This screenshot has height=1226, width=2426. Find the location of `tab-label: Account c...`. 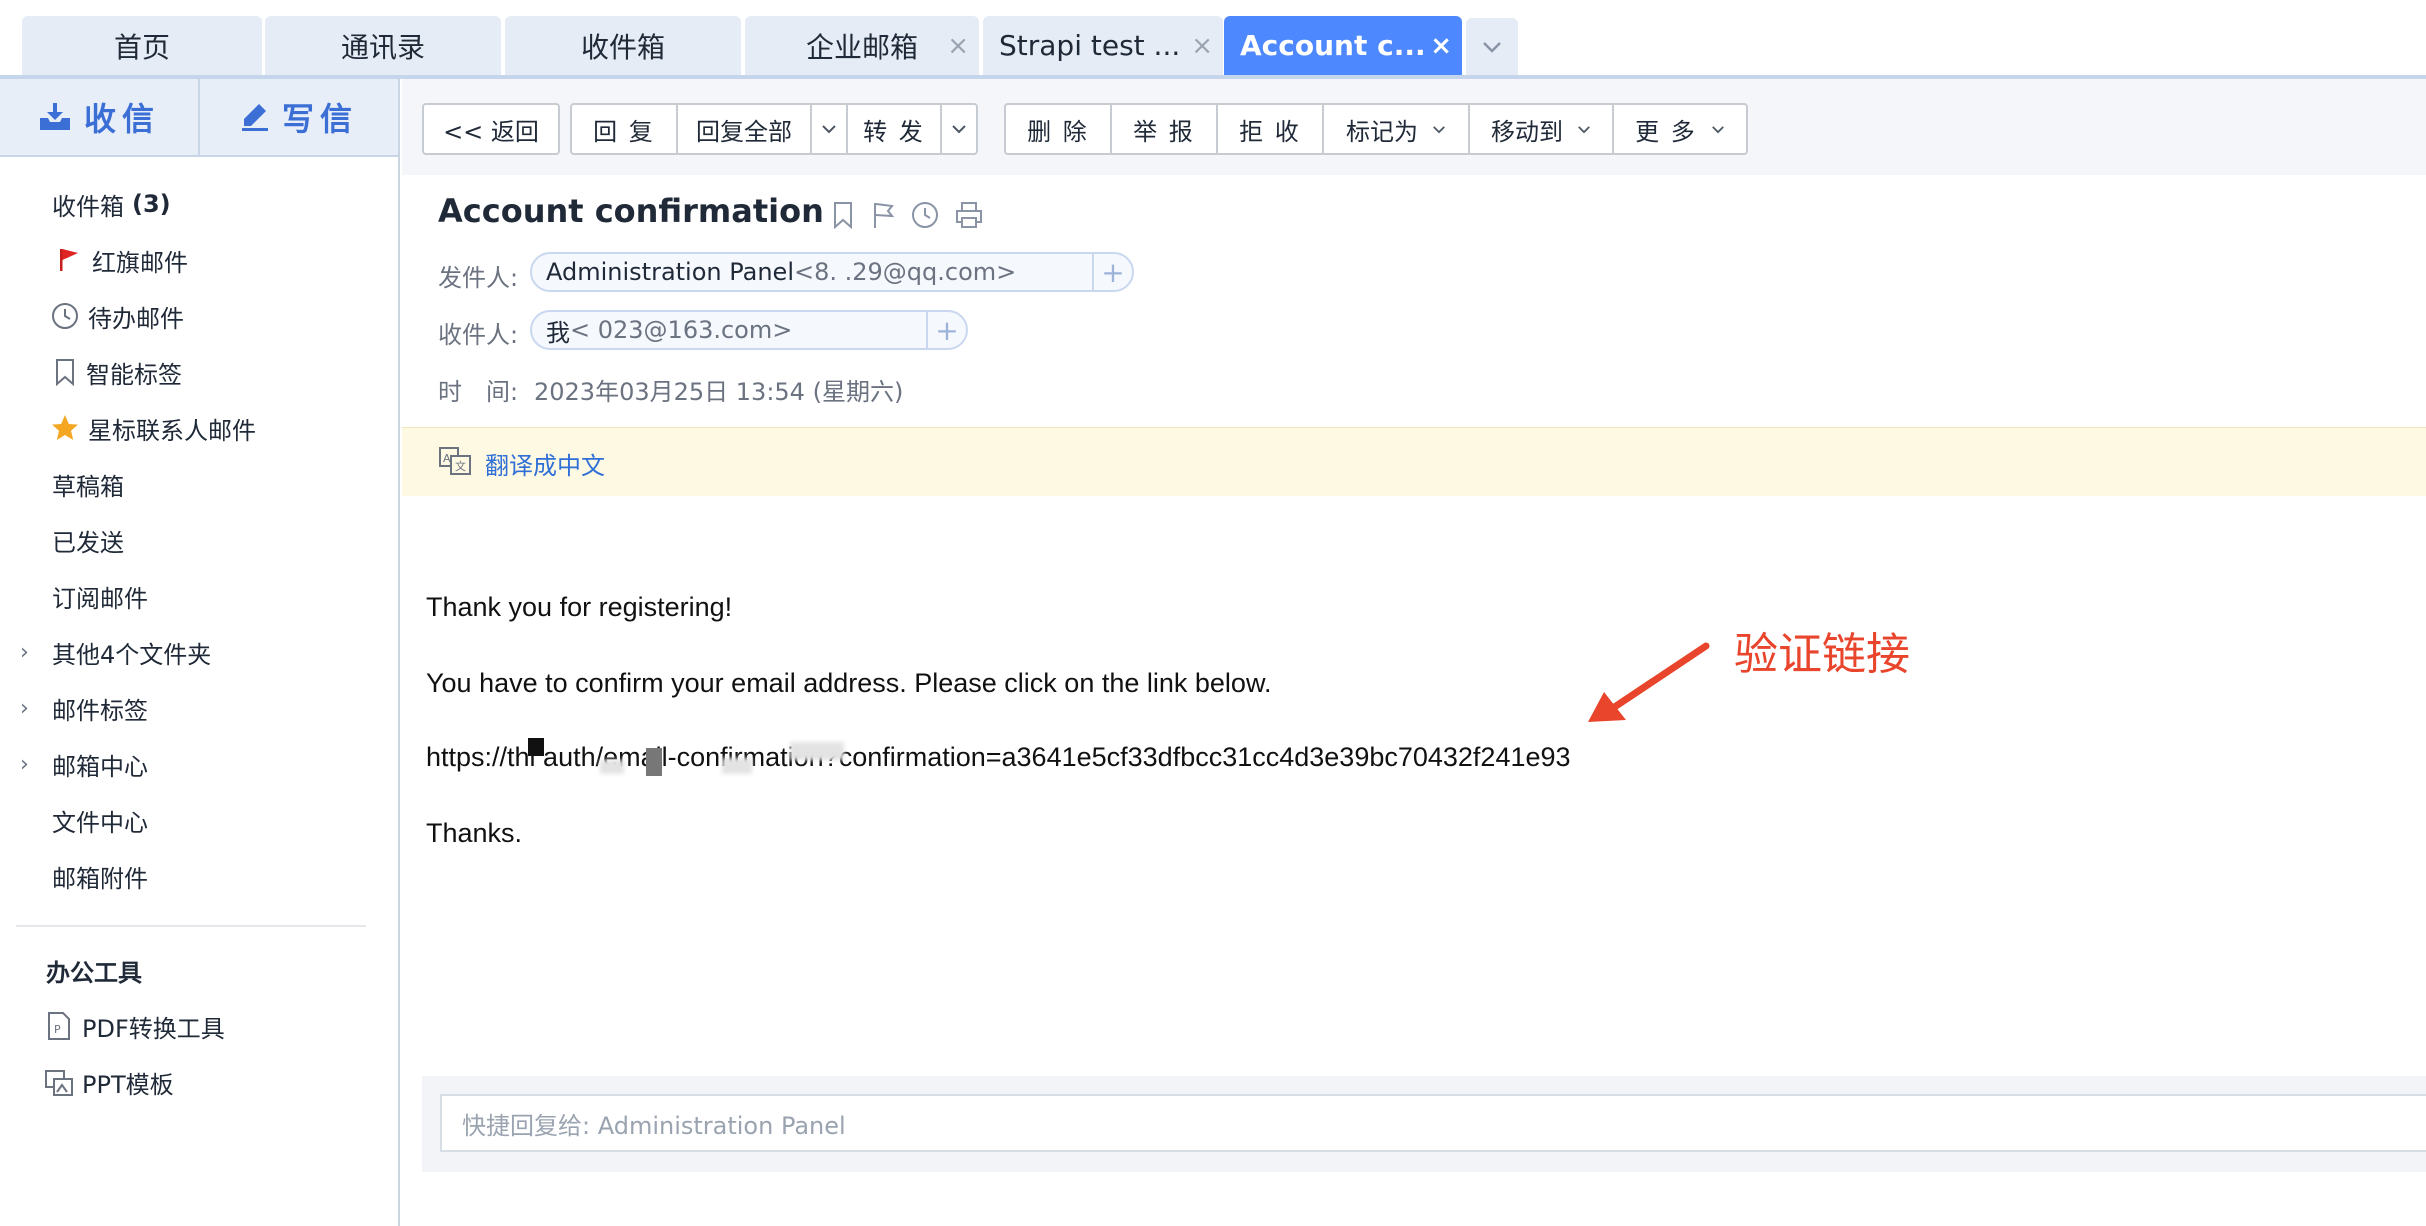

tab-label: Account c... is located at coordinates (1333, 45).